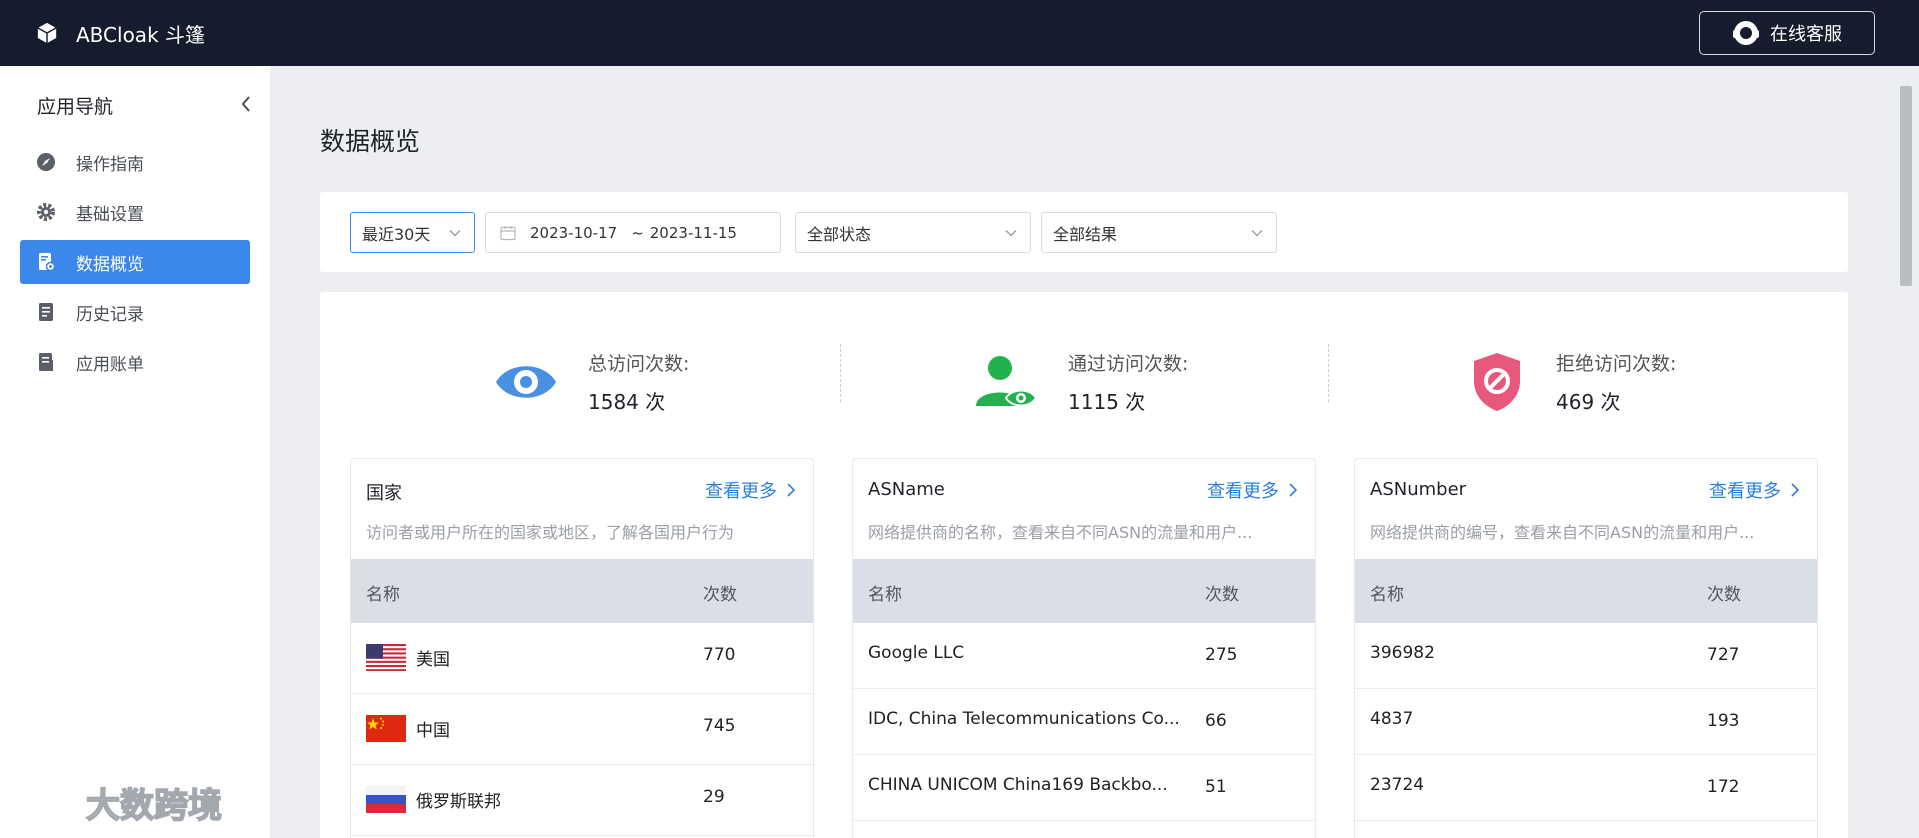 Image resolution: width=1919 pixels, height=838 pixels. I want to click on table-row: 中国 745, so click(582, 729).